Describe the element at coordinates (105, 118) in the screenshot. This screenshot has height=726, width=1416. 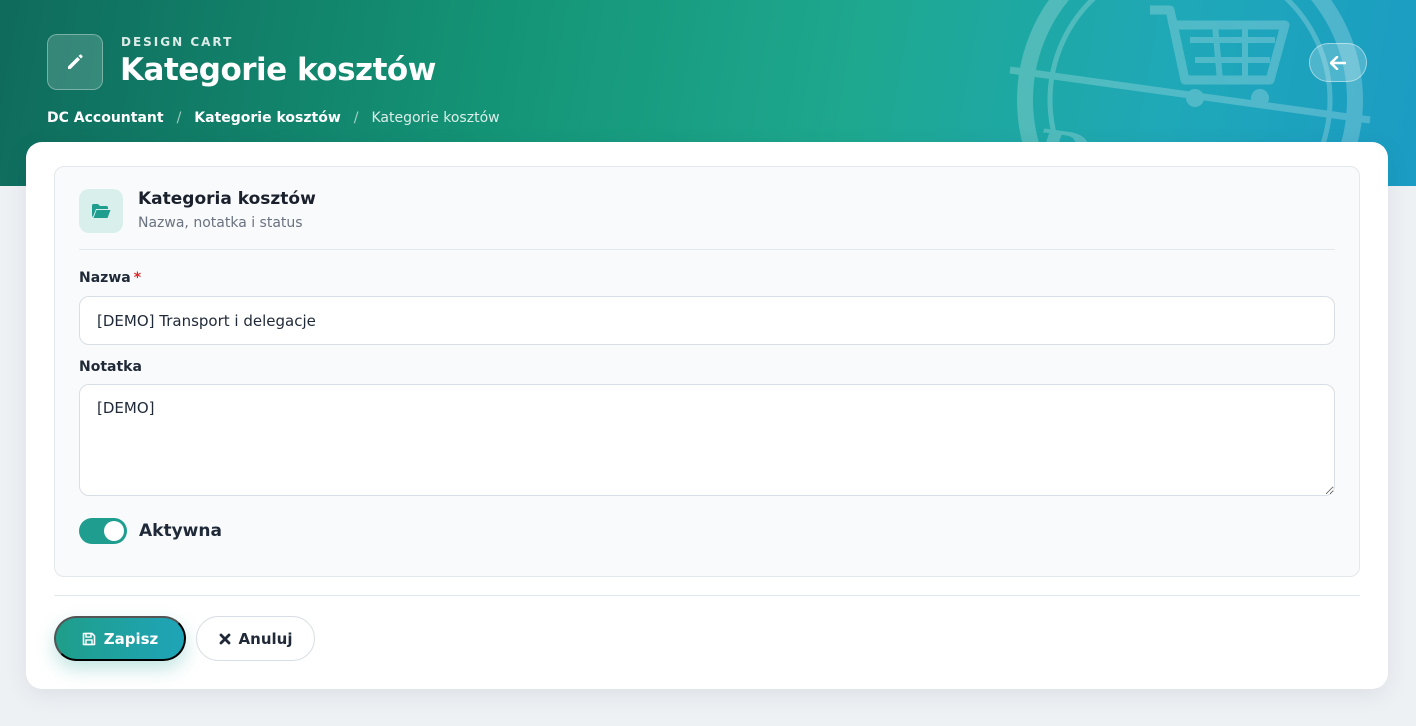
I see `breadcrumb-item-dc-accountant: DC Accountant` at that location.